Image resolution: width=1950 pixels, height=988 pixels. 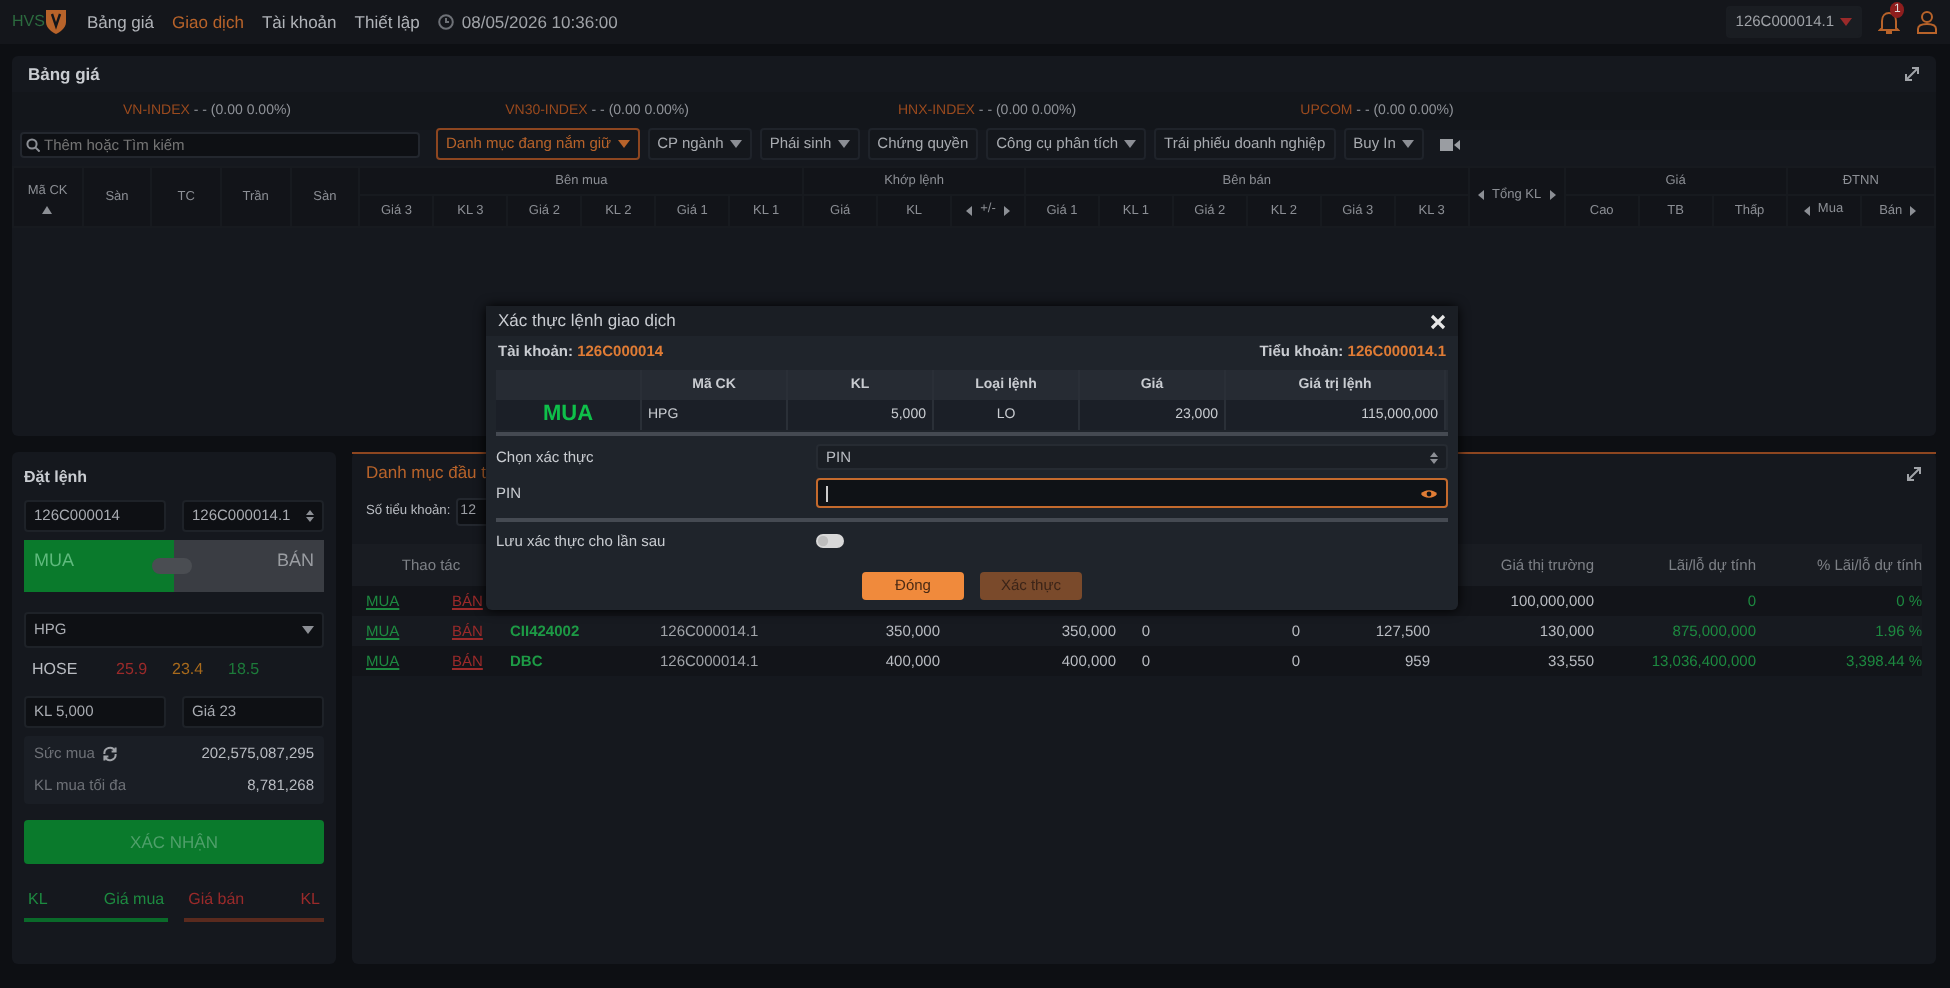 What do you see at coordinates (587, 321) in the screenshot?
I see `dialog-title: Xác thực lệnh giao dịch` at bounding box center [587, 321].